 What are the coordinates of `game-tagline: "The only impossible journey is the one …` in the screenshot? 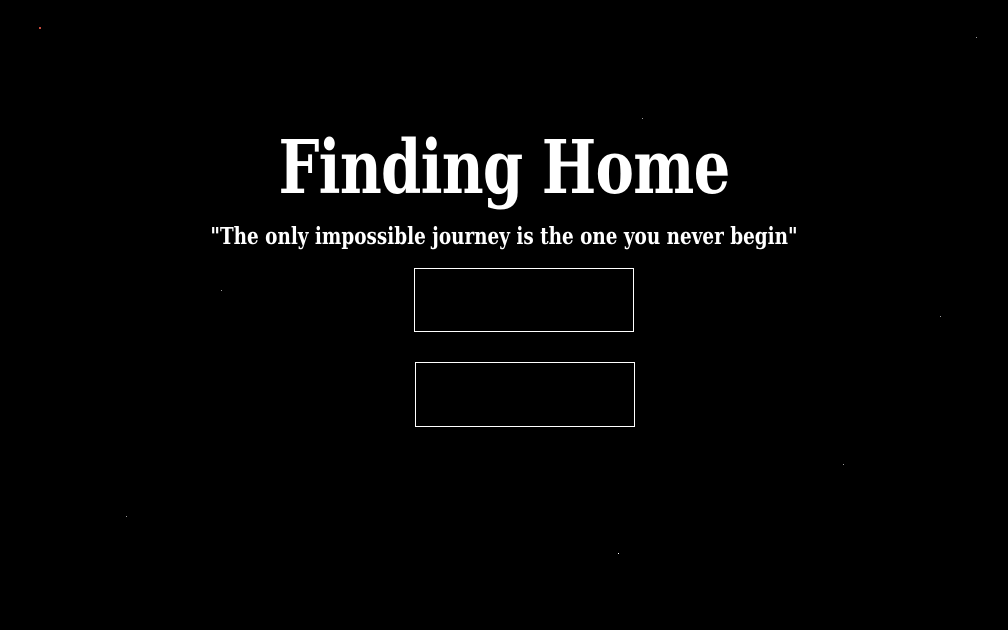 It's located at (504, 236).